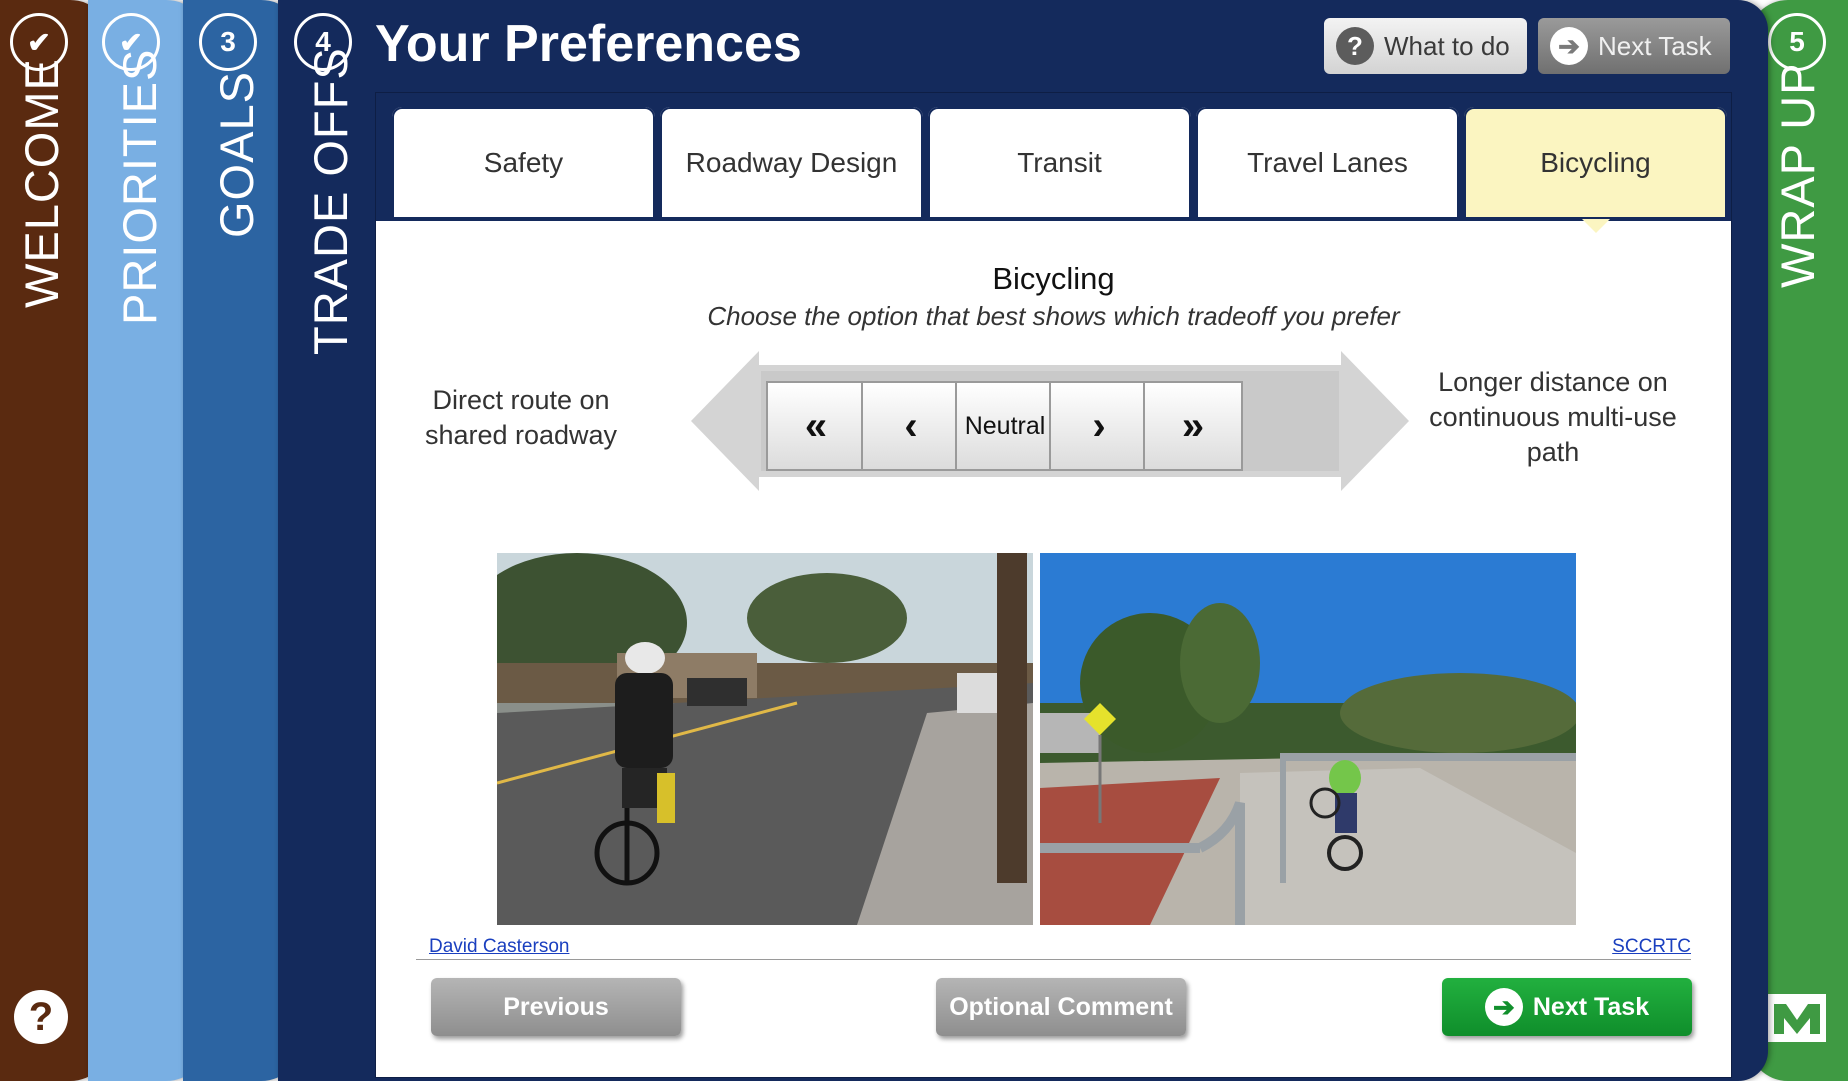 This screenshot has width=1848, height=1081. I want to click on goals-step-number: 3, so click(228, 42).